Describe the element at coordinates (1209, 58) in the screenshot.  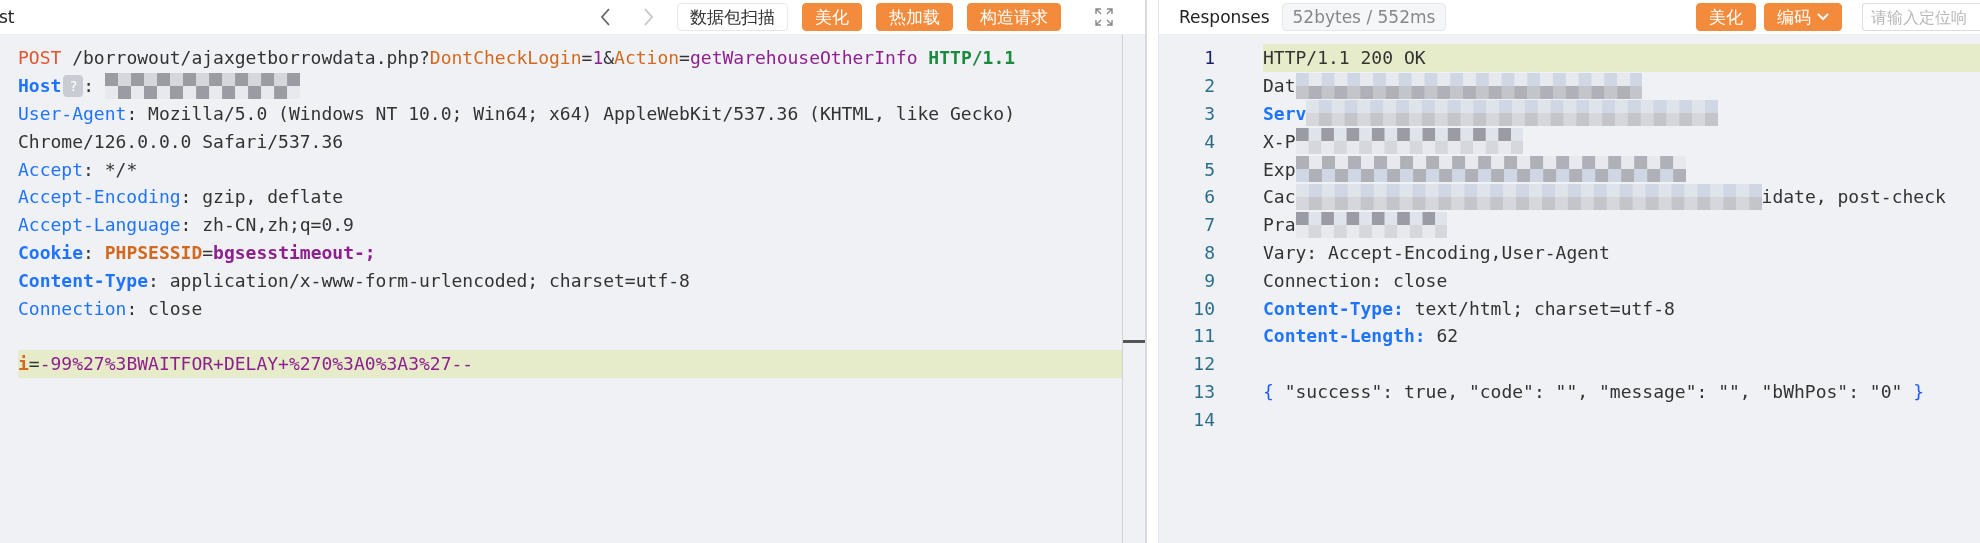
I see `line-number: 1` at that location.